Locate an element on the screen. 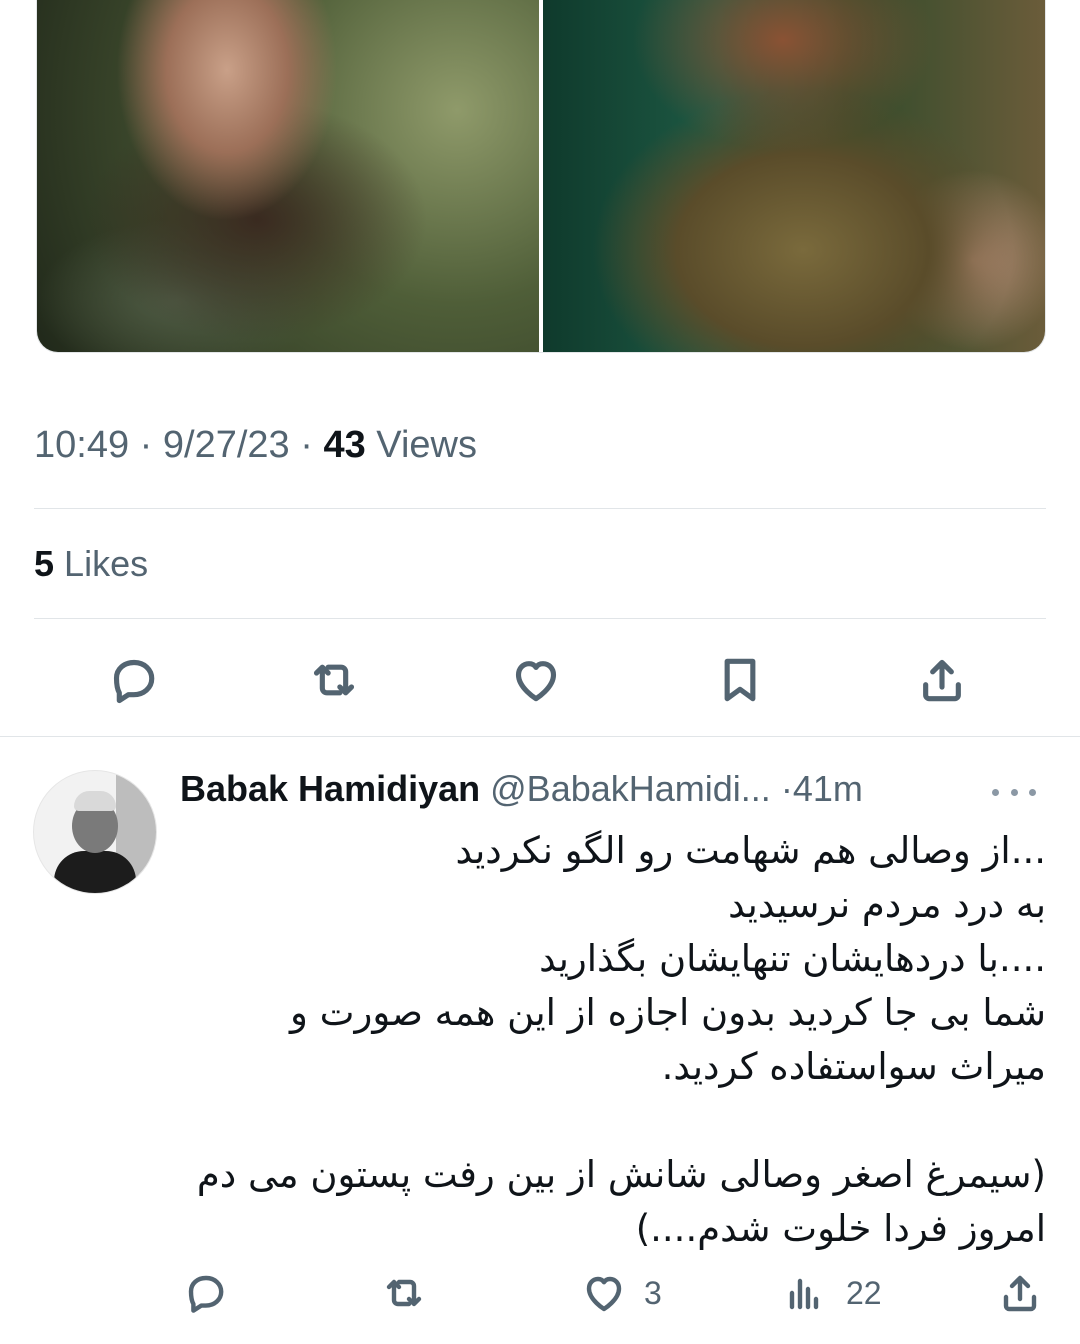  likes-label: Likes is located at coordinates (106, 563).